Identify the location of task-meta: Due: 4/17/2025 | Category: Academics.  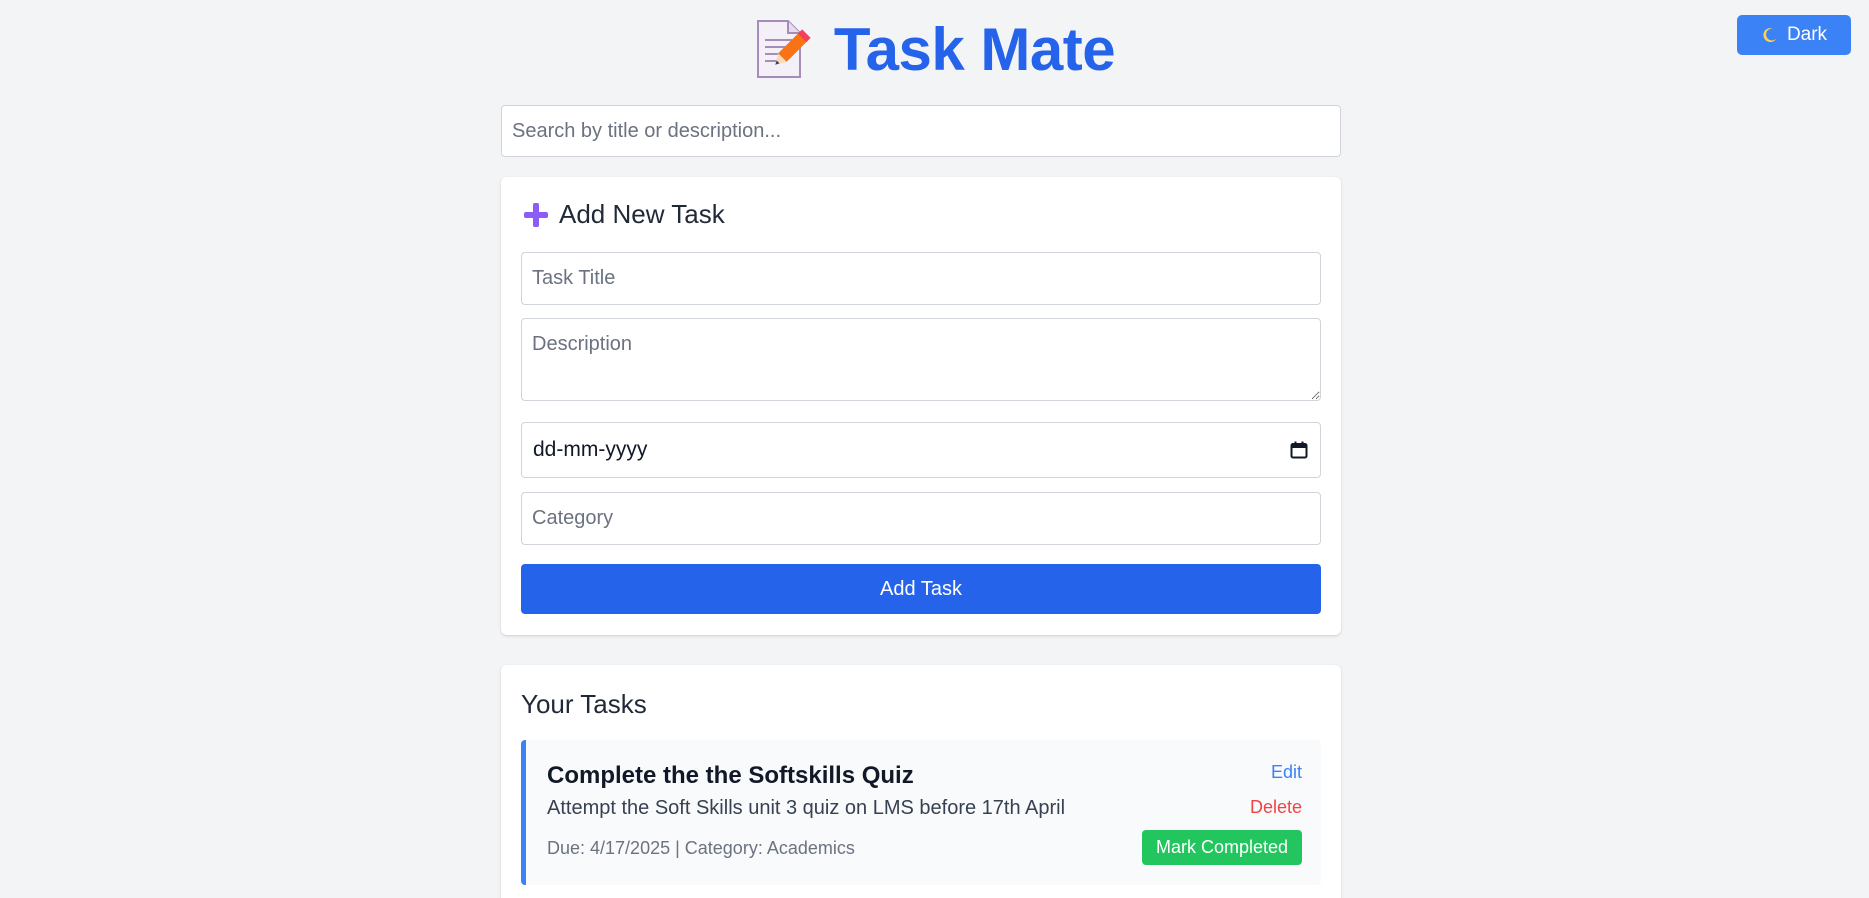
(701, 848).